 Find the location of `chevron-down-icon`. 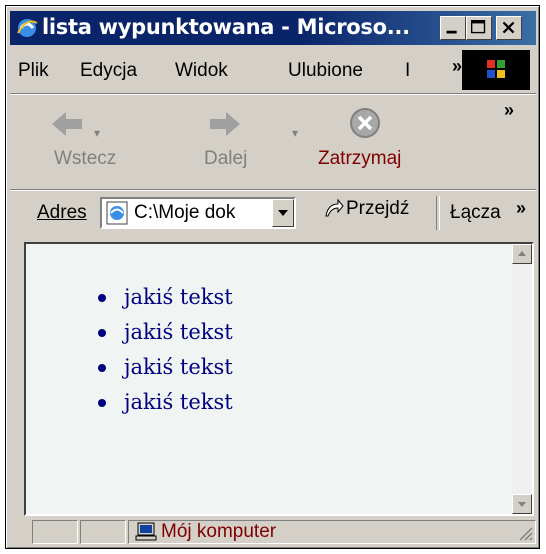

chevron-down-icon is located at coordinates (283, 213).